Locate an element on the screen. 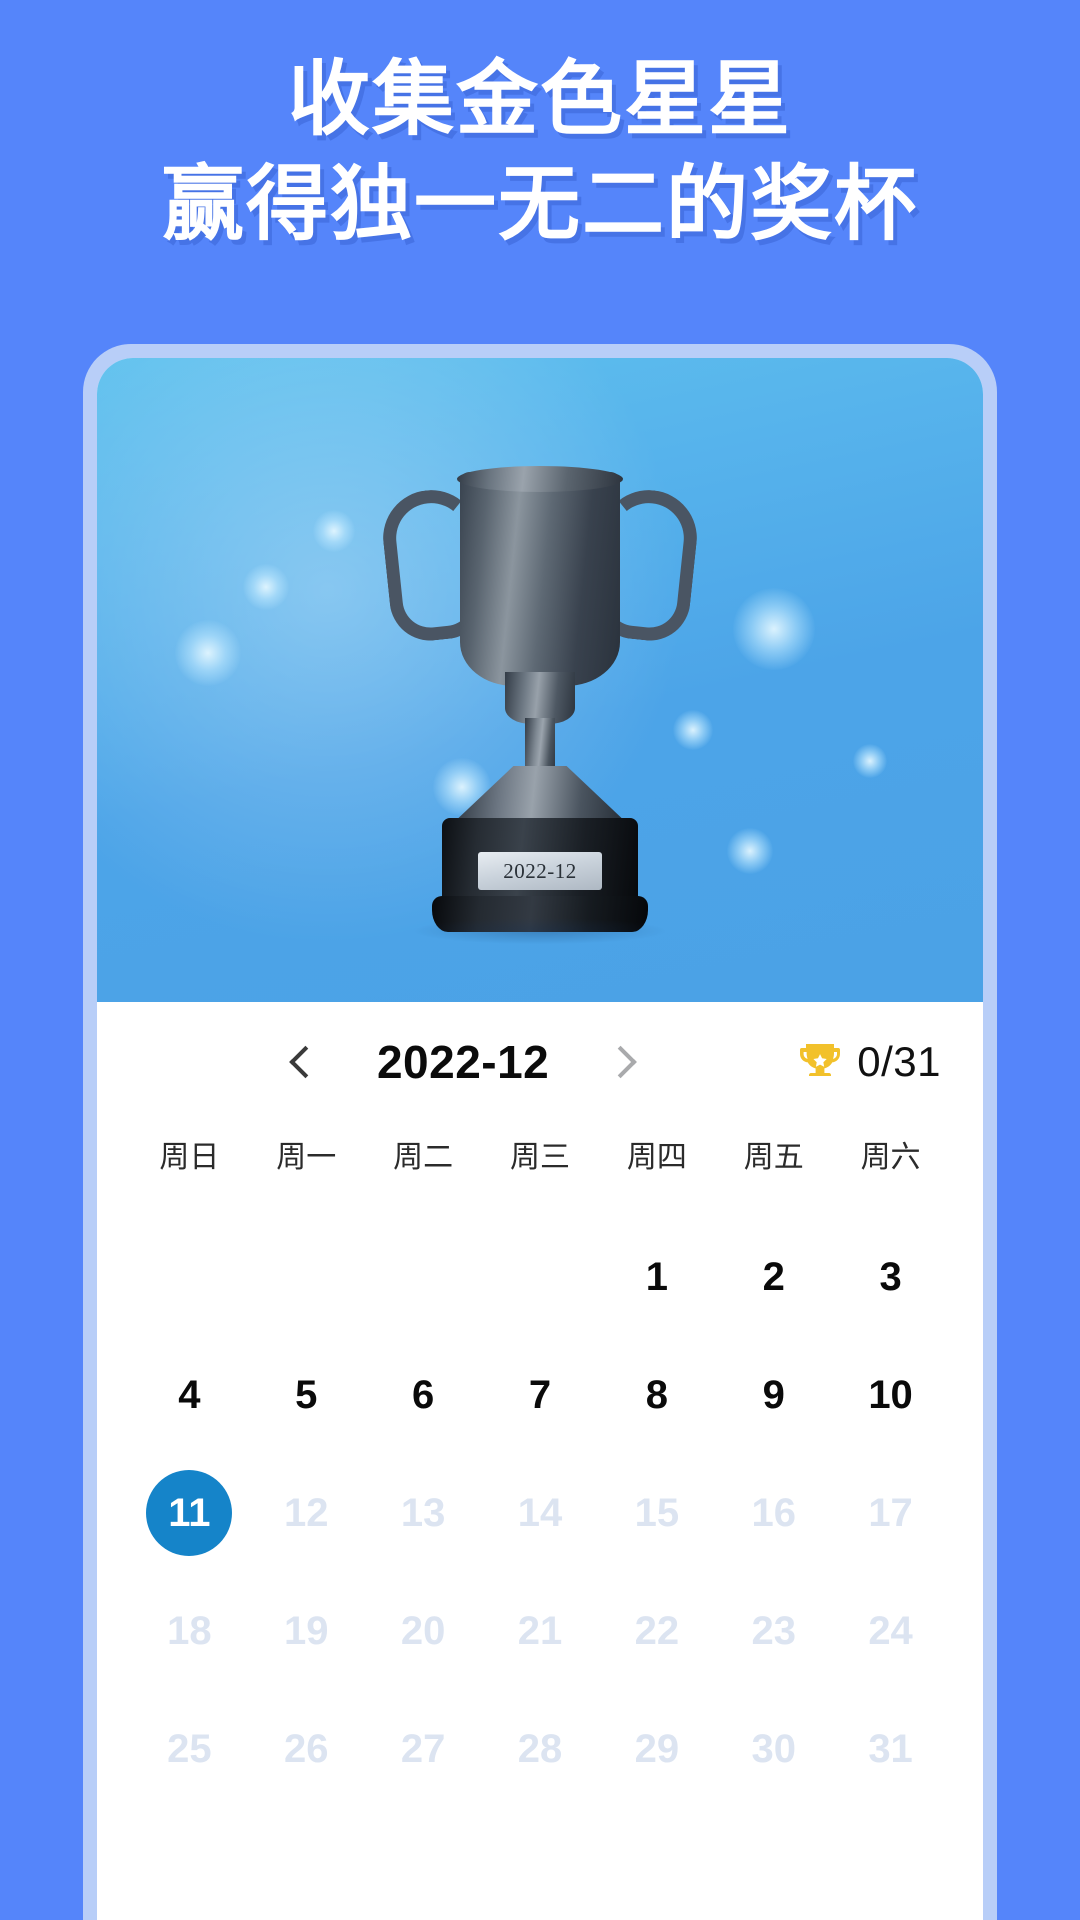 The height and width of the screenshot is (1920, 1080). trophy-nameplate: 2022-12 is located at coordinates (540, 871).